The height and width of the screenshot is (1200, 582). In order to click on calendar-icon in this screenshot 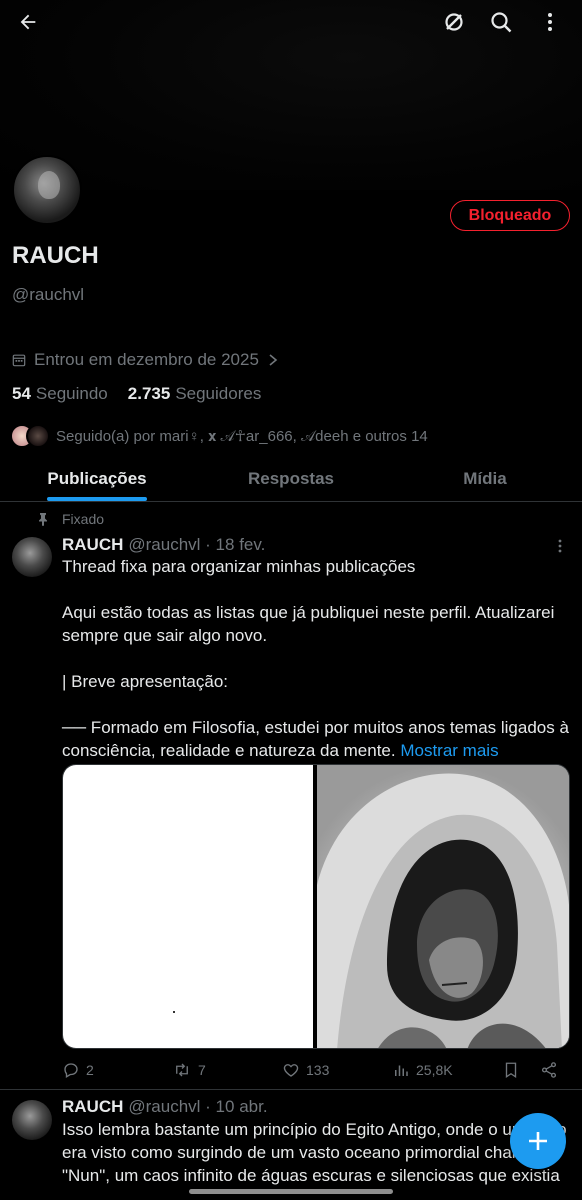, I will do `click(19, 360)`.